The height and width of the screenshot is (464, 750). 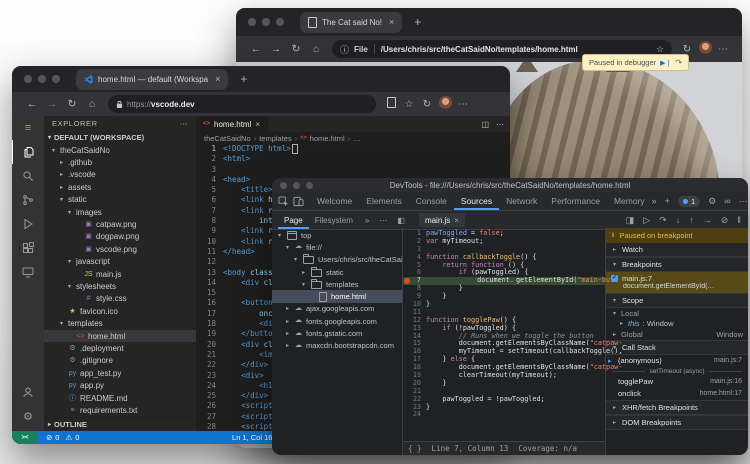 I want to click on tree-item-app-py: py app.py, so click(x=120, y=385).